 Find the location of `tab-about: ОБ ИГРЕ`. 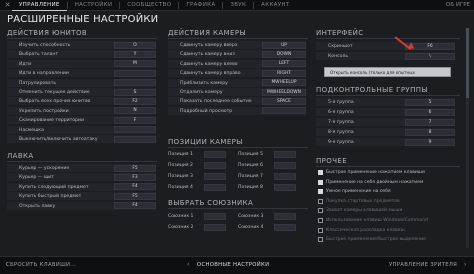

tab-about: ОБ ИГРЕ is located at coordinates (458, 5).